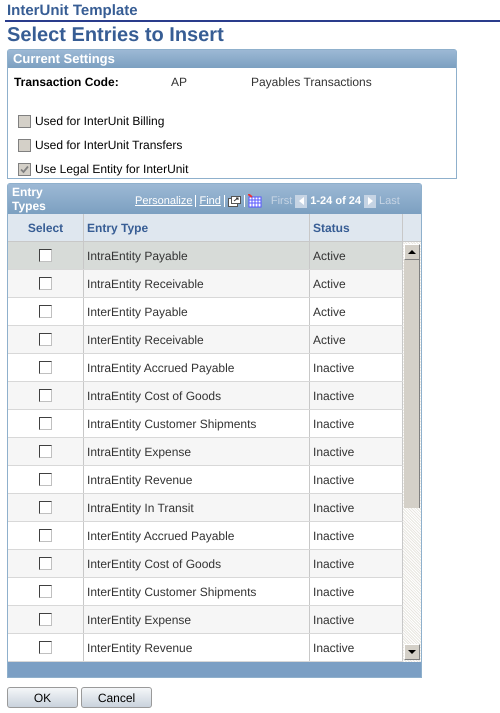 The height and width of the screenshot is (713, 500). I want to click on table-cell: InterEntity Payable, so click(197, 311).